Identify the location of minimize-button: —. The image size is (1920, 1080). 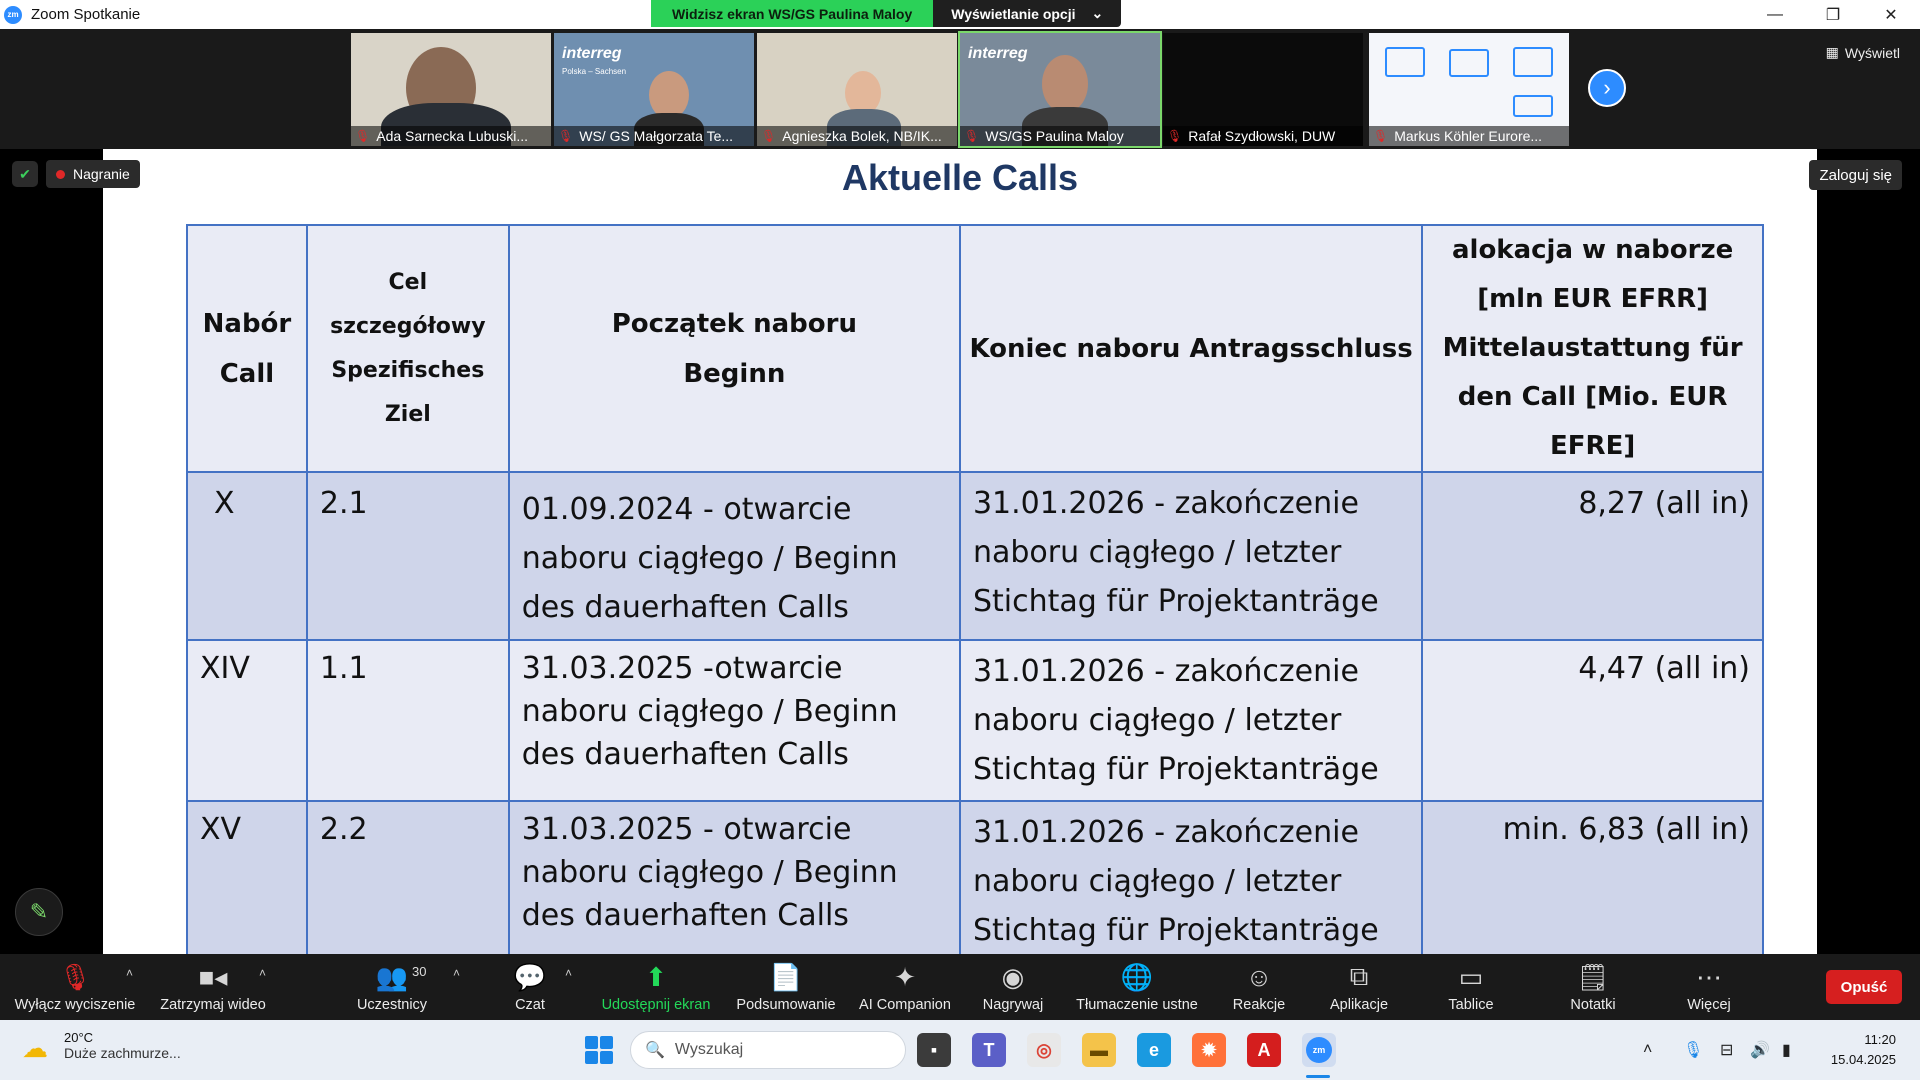
(1775, 14).